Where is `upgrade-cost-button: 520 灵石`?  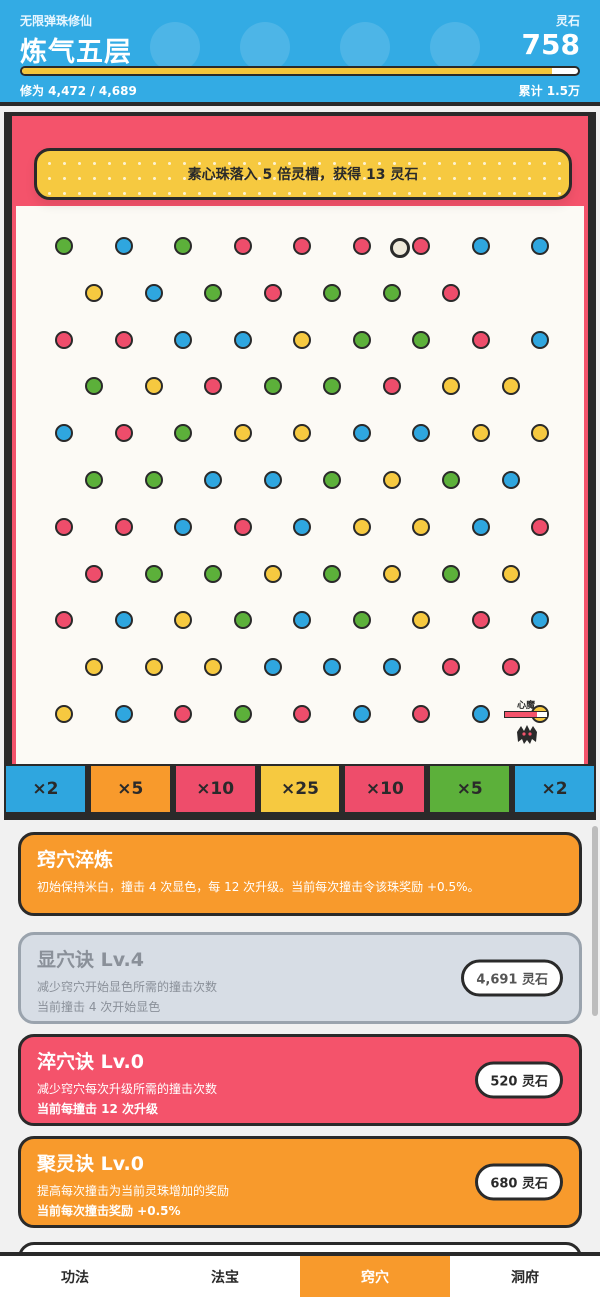 upgrade-cost-button: 520 灵石 is located at coordinates (519, 1080).